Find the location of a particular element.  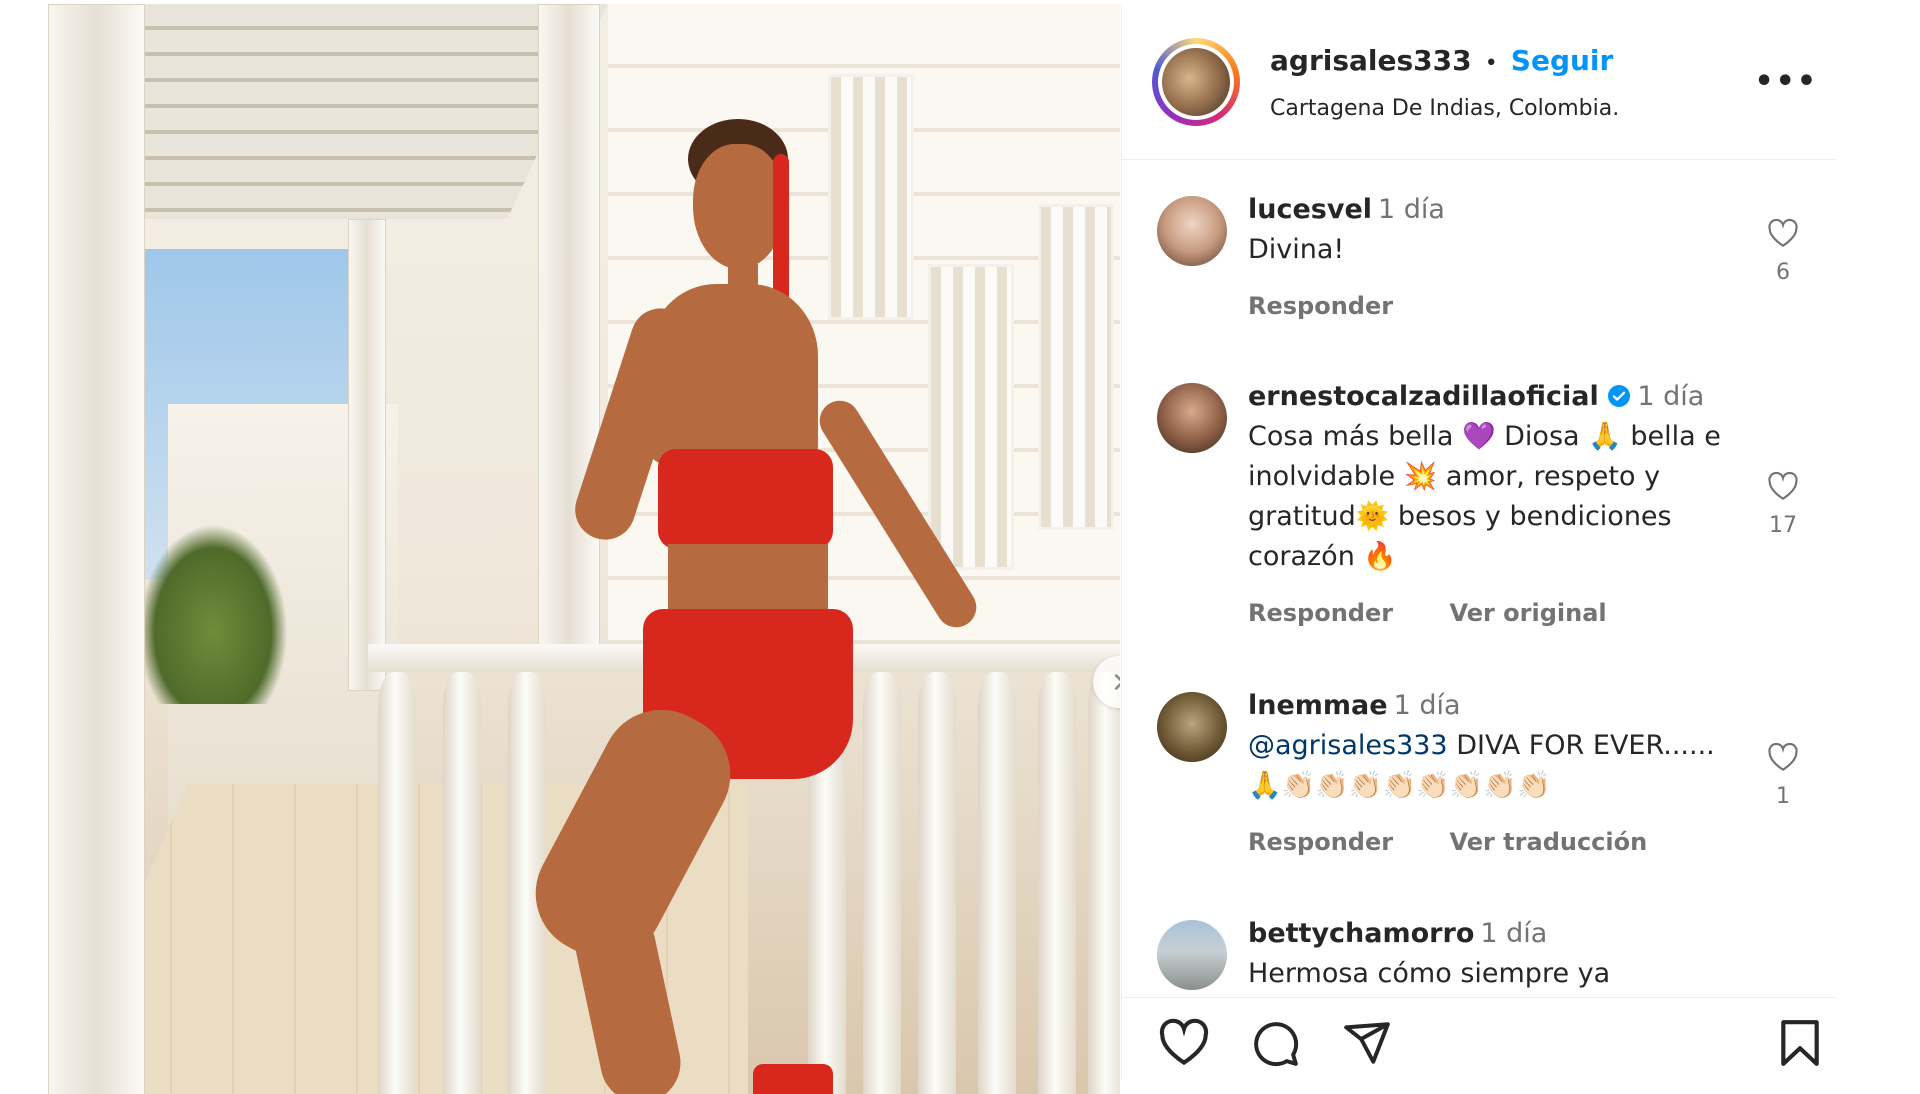

comment-icon is located at coordinates (1276, 1044).